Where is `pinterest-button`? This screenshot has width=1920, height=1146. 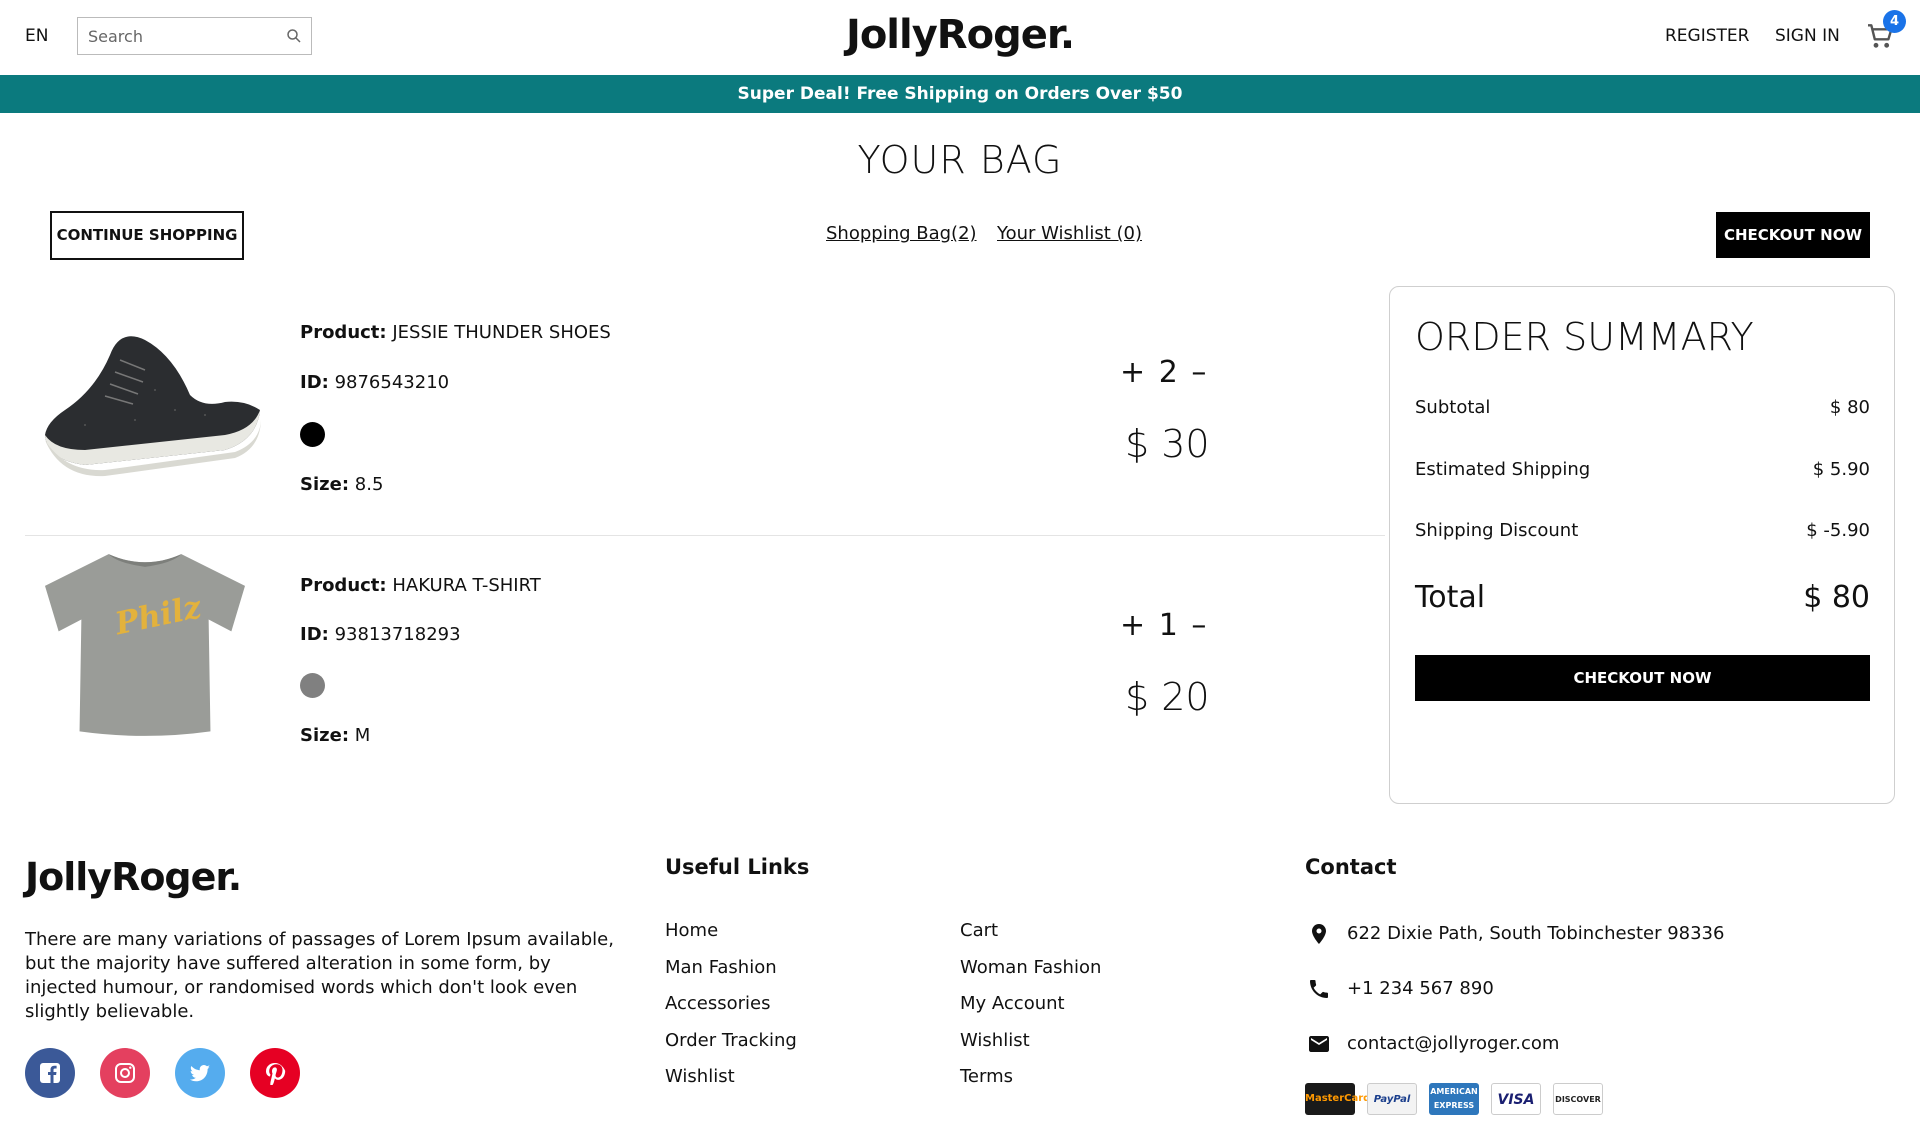 pinterest-button is located at coordinates (275, 1073).